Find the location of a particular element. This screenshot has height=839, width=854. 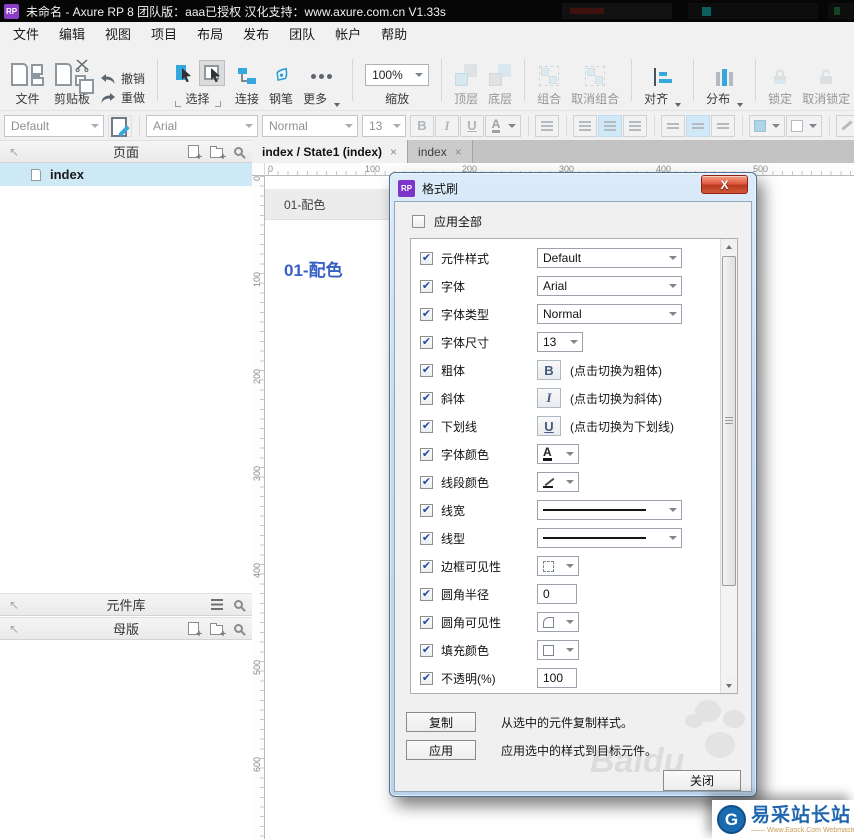

dialog-title-bar: RP 格式刷 is located at coordinates (573, 188).